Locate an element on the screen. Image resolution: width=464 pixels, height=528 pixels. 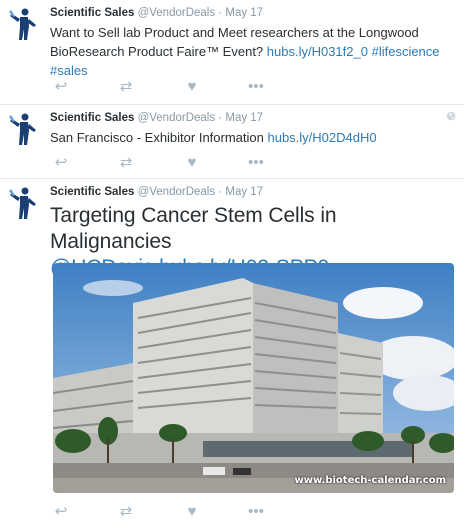
globe-icon is located at coordinates (451, 116).